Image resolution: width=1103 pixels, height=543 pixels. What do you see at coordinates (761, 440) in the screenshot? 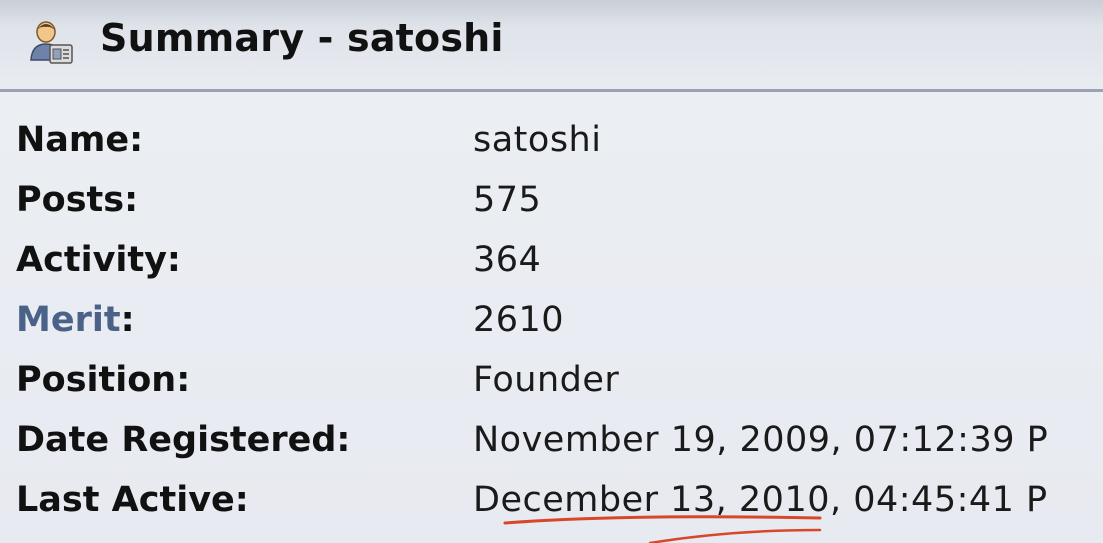
I see `field-value-date-registered: November 19, 2009, 07:12:39 P` at bounding box center [761, 440].